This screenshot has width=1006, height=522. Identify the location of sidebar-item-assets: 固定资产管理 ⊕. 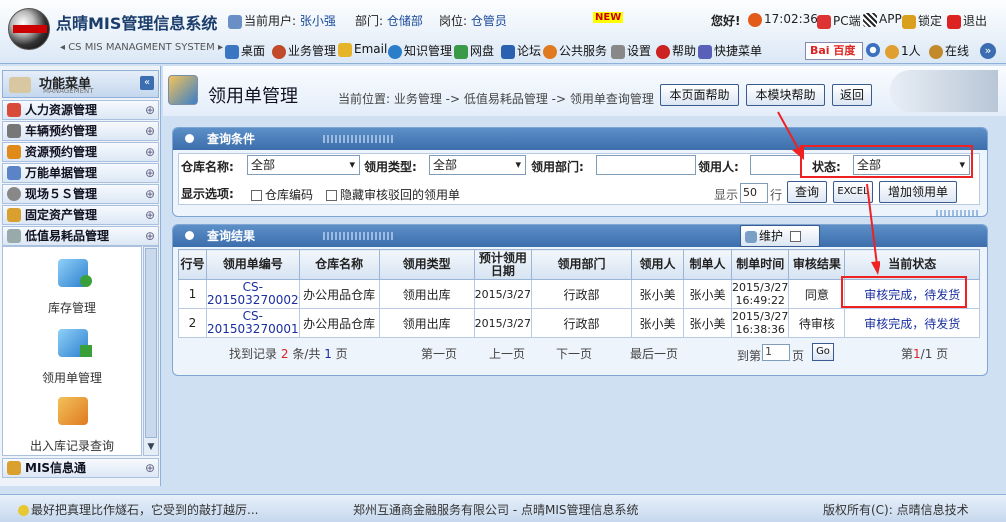
(80, 215).